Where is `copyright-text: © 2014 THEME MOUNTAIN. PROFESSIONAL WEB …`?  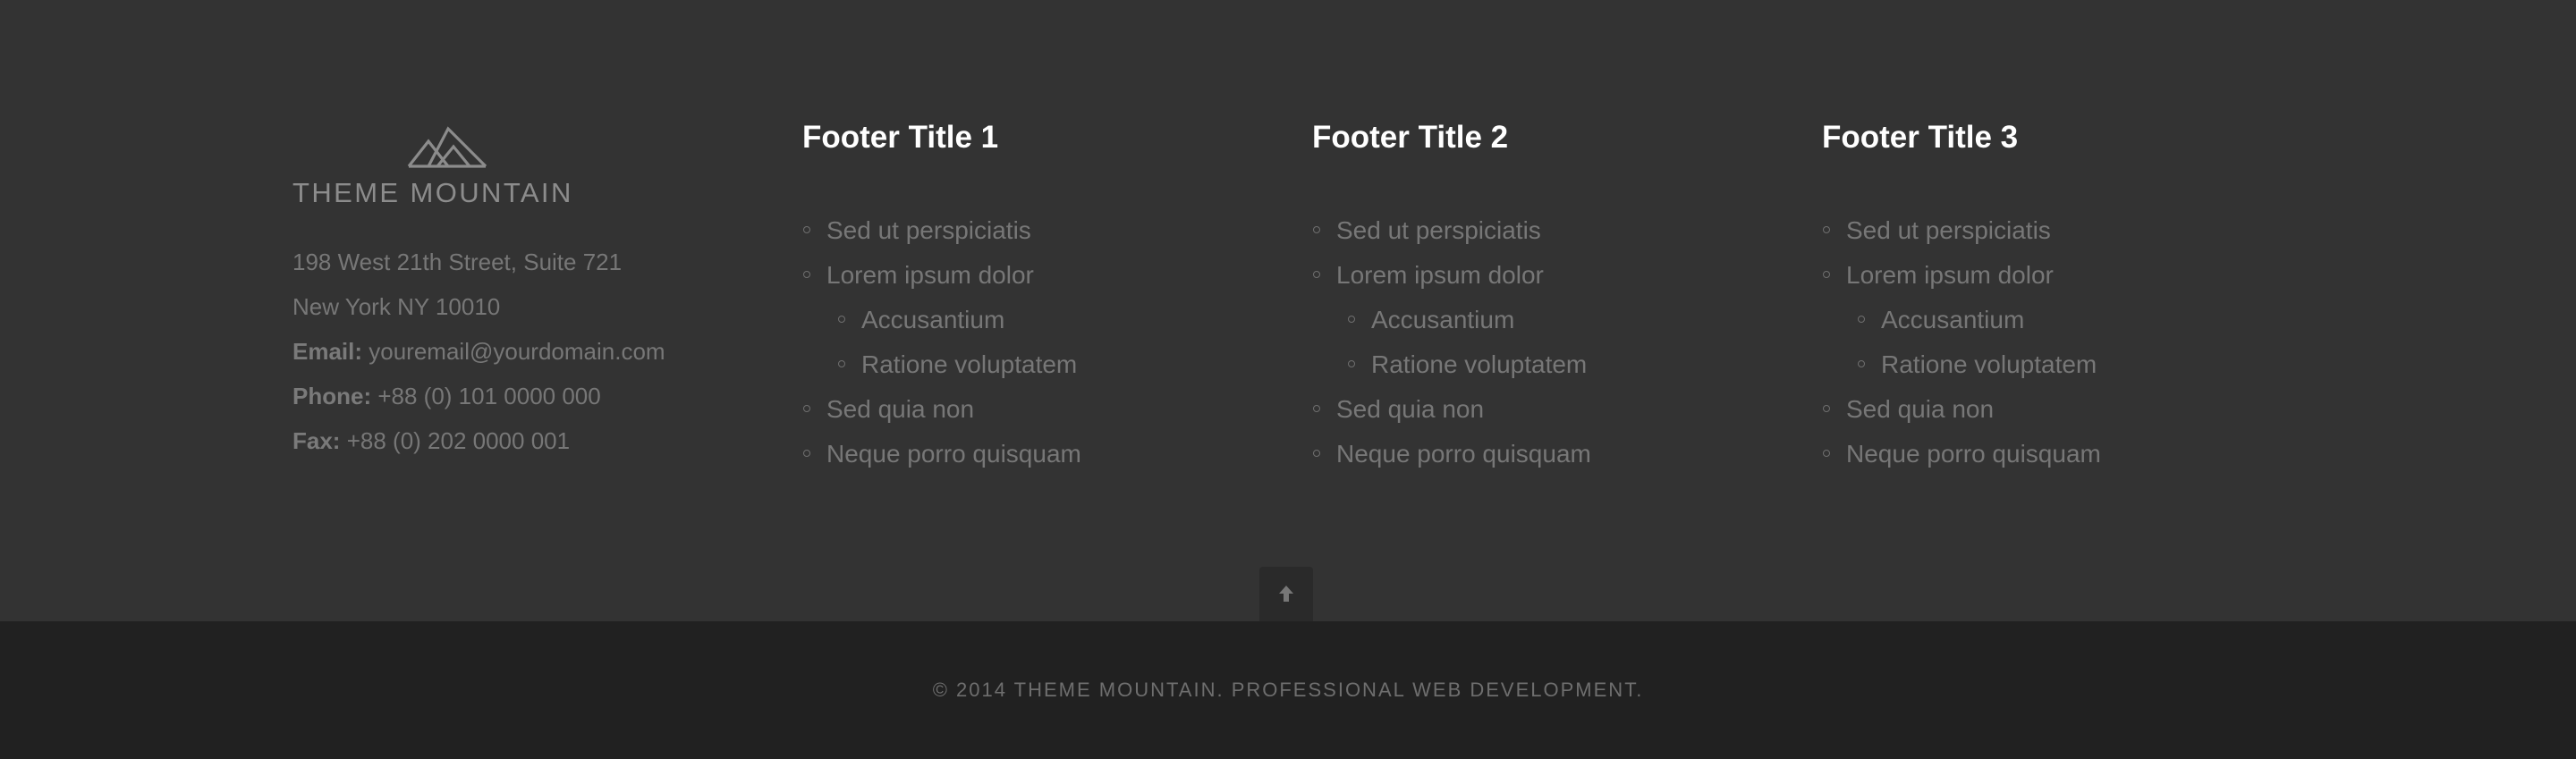 copyright-text: © 2014 THEME MOUNTAIN. PROFESSIONAL WEB … is located at coordinates (1288, 690).